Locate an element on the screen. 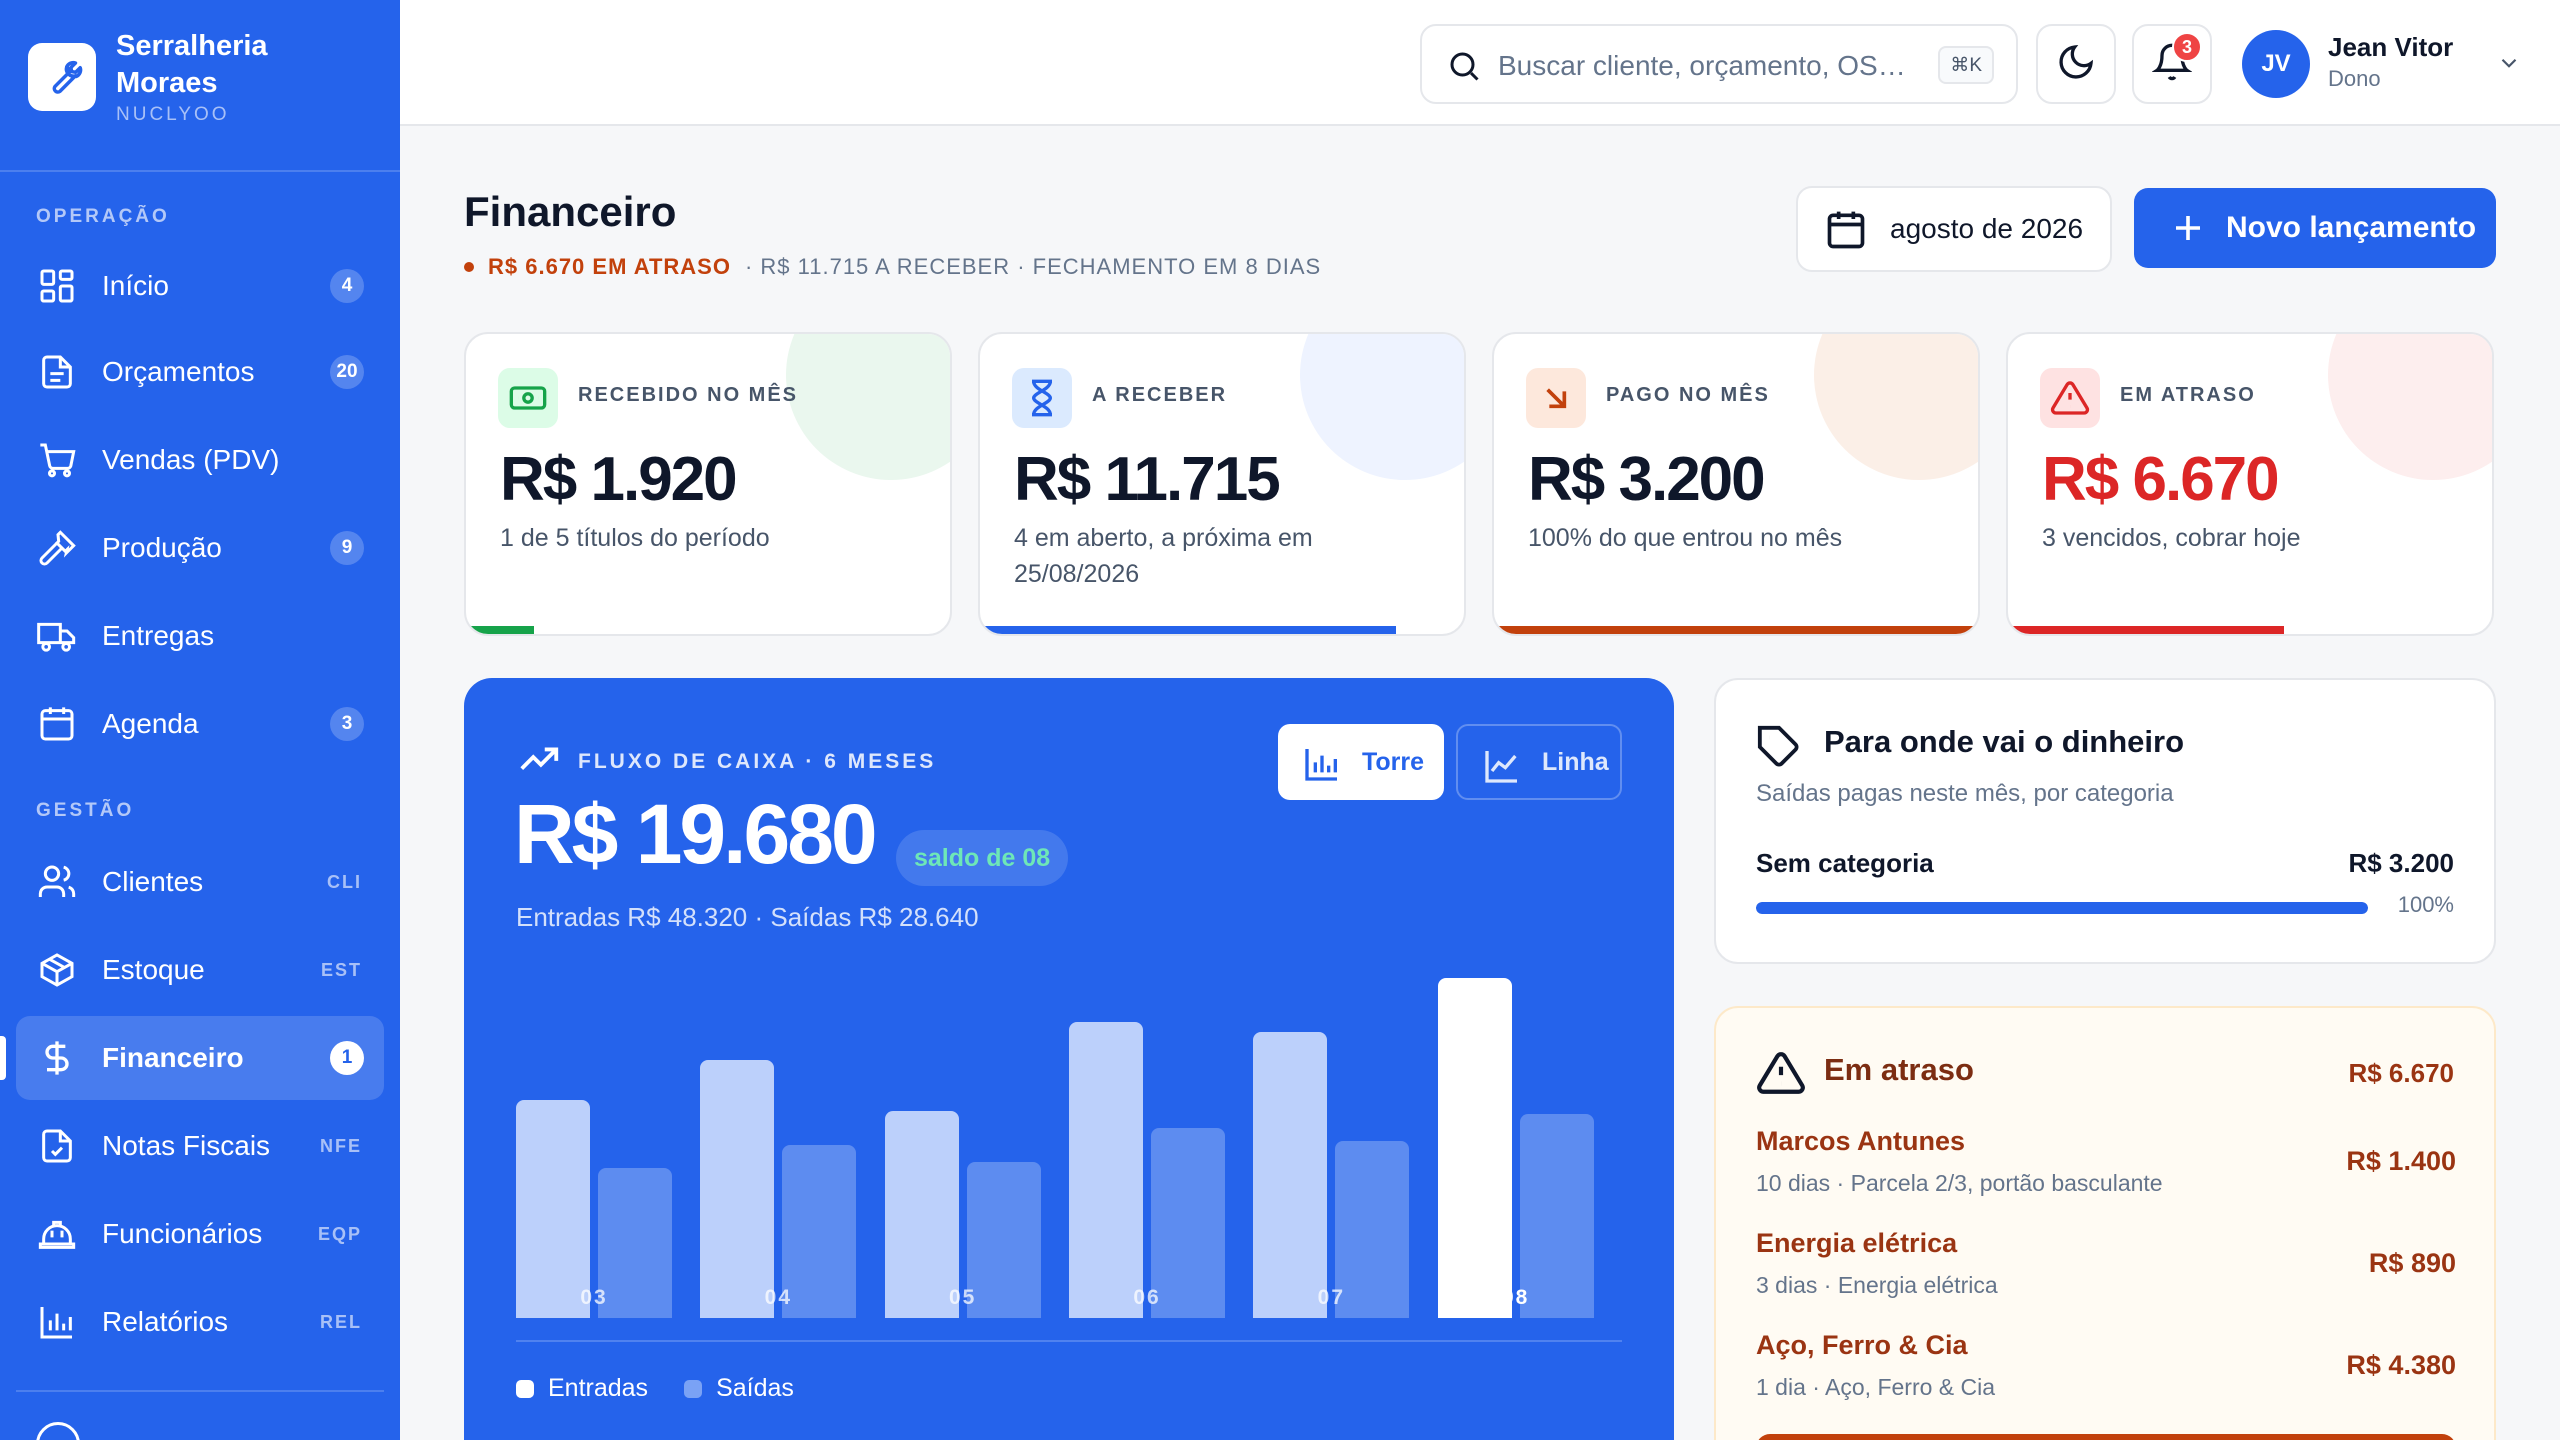 This screenshot has height=1440, width=2560. toggle-label: Linha is located at coordinates (1575, 761).